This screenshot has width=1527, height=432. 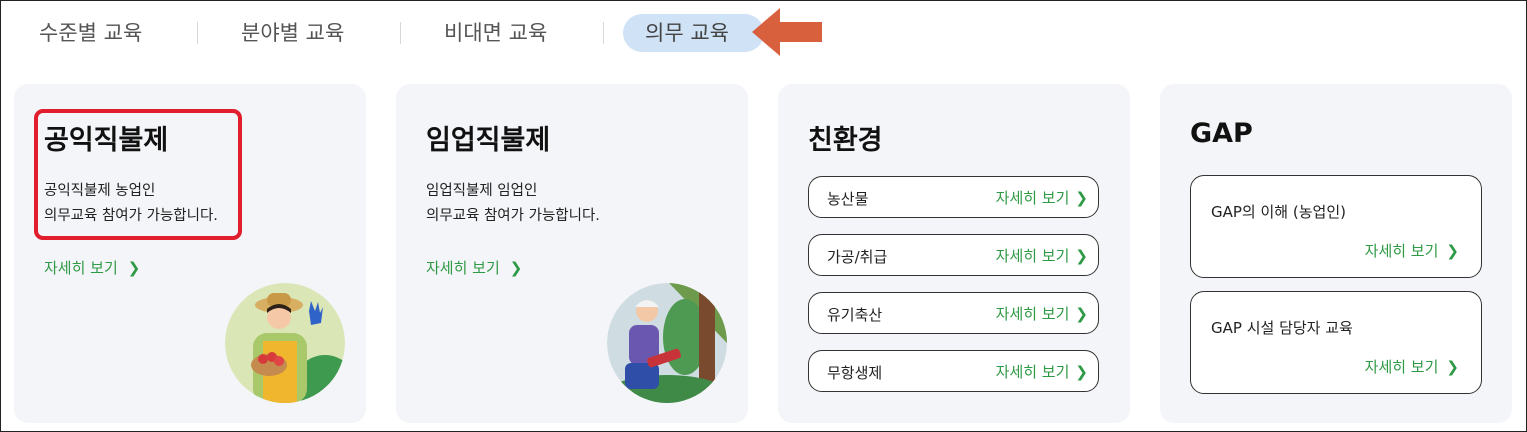 What do you see at coordinates (855, 315) in the screenshot?
I see `item-label: 유기축산` at bounding box center [855, 315].